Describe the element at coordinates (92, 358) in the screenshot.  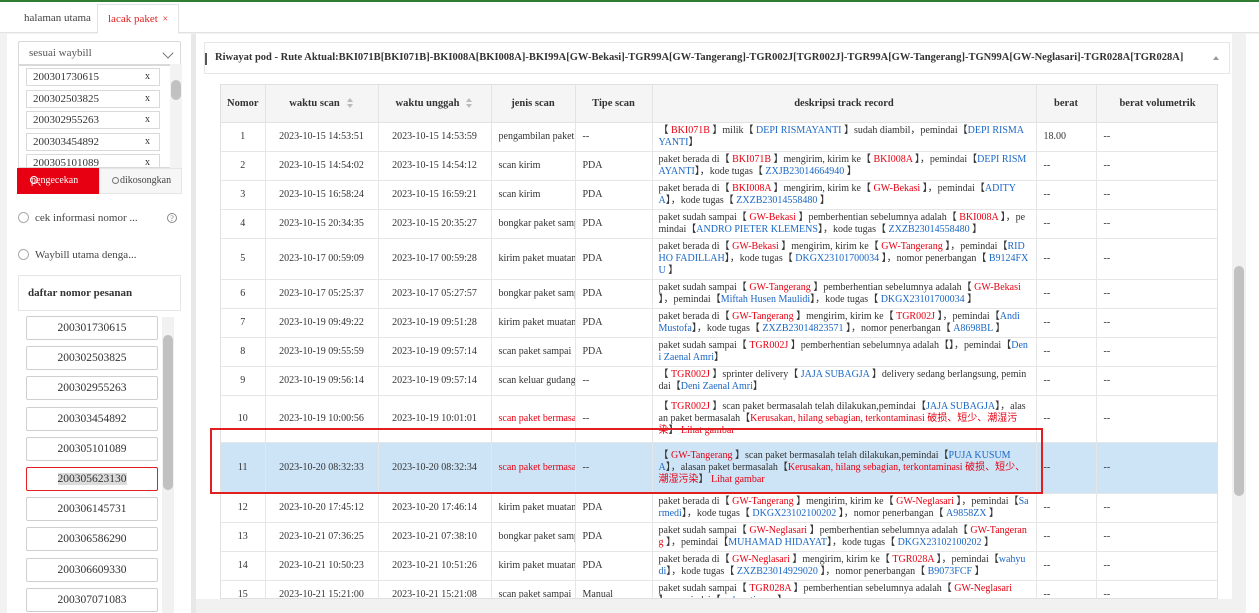
I see `order-list-item: 200302503825` at that location.